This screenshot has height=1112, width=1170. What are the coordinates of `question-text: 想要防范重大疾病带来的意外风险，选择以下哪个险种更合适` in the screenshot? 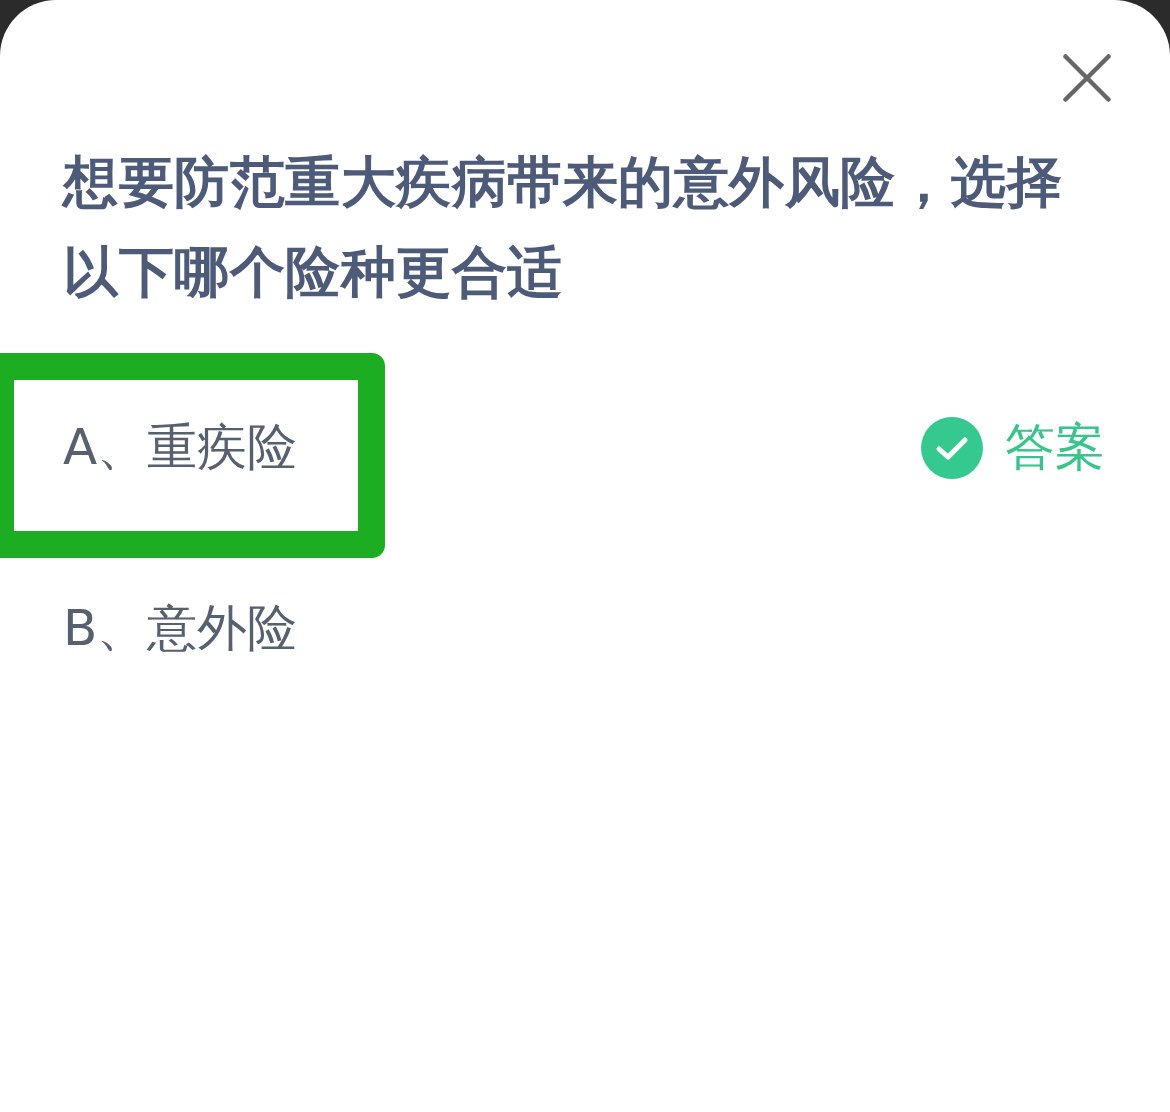 It's located at (563, 227).